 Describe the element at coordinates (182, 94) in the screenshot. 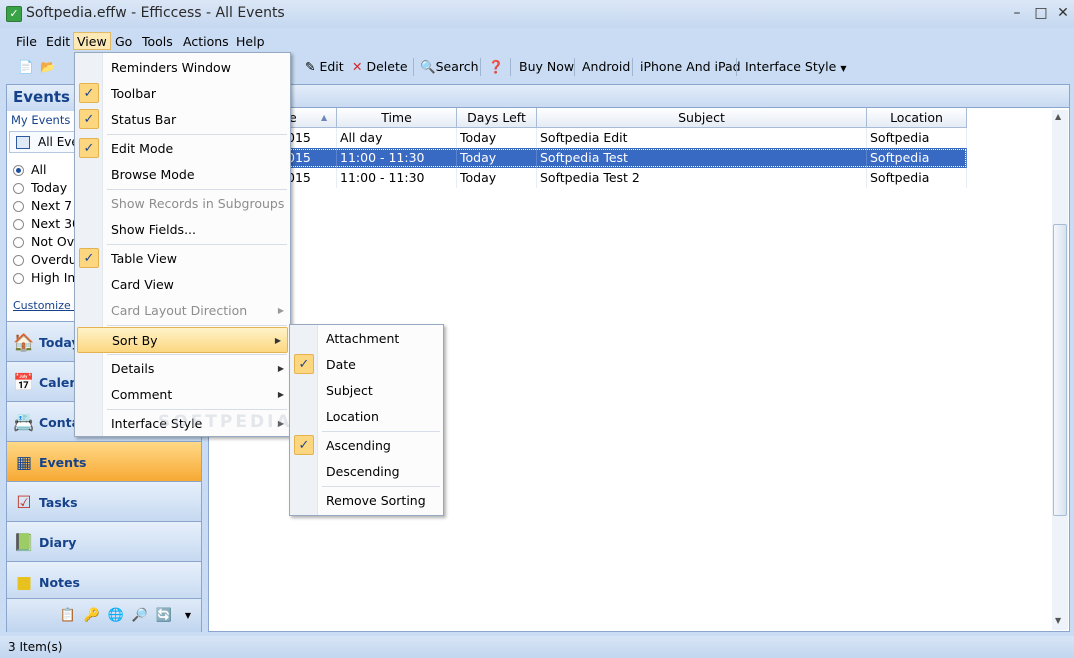

I see `menu-toolbar: ✓ Toolbar` at that location.